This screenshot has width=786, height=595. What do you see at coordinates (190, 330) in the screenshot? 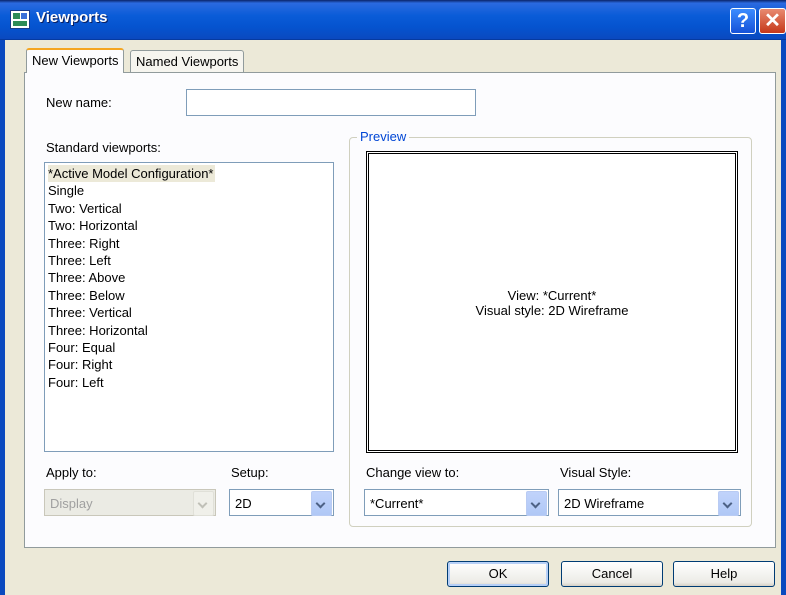
I see `list-item: Three: Horizontal` at bounding box center [190, 330].